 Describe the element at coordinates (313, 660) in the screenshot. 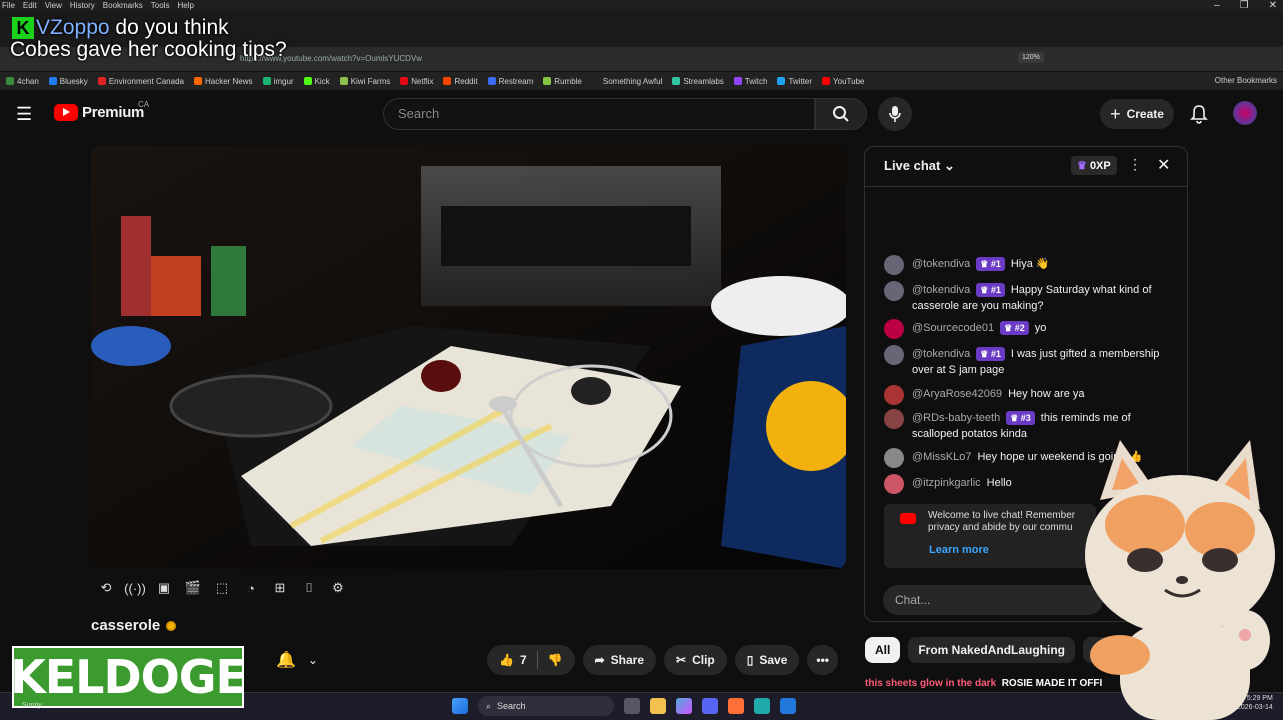

I see `chevron-down-icon: ⌄` at that location.